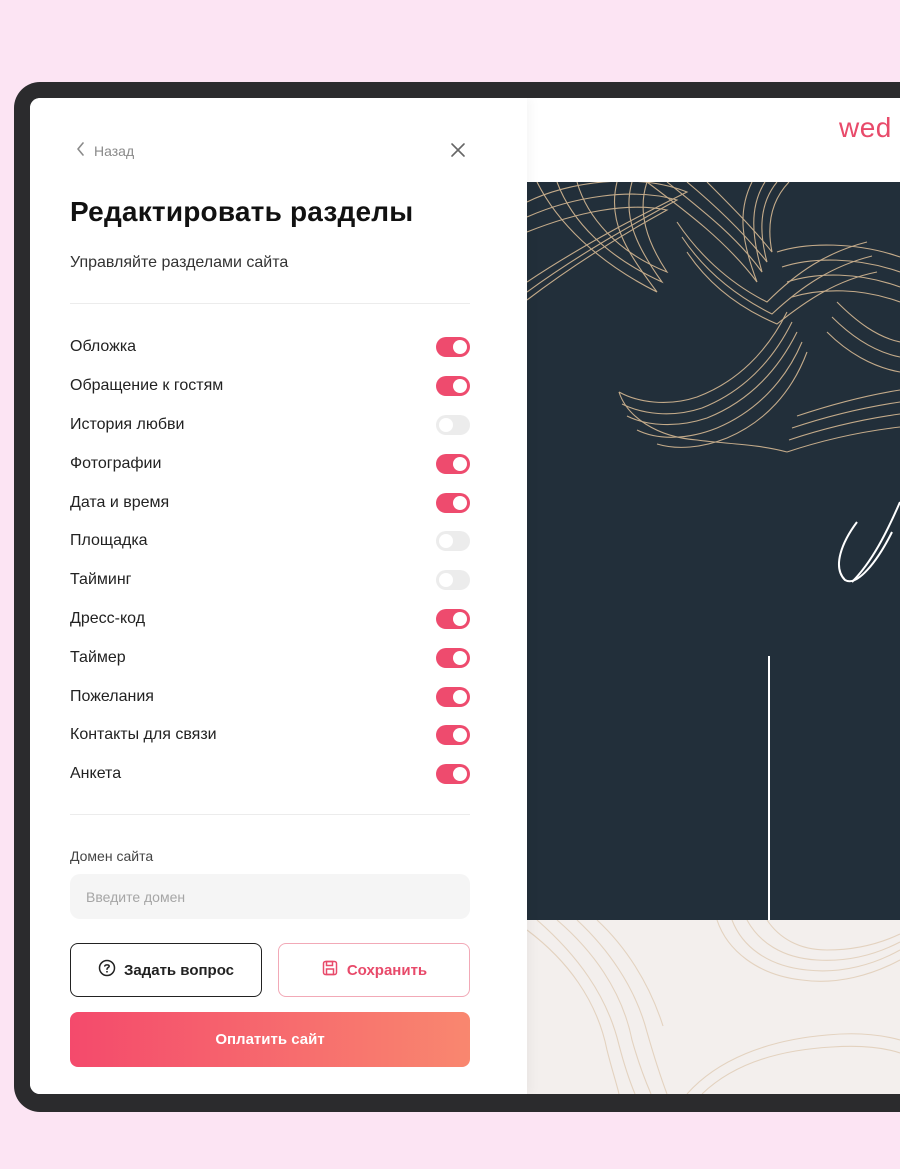 This screenshot has width=900, height=1169. Describe the element at coordinates (270, 657) in the screenshot. I see `section-row: Таймер` at that location.